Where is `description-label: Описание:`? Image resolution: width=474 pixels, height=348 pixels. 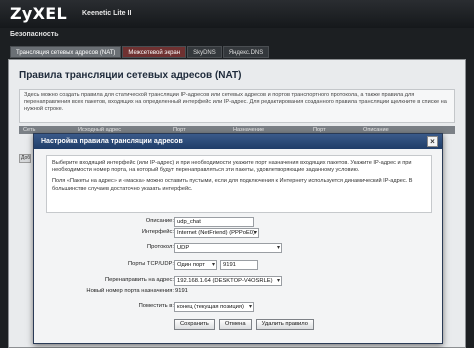
description-label: Описание: is located at coordinates (159, 221).